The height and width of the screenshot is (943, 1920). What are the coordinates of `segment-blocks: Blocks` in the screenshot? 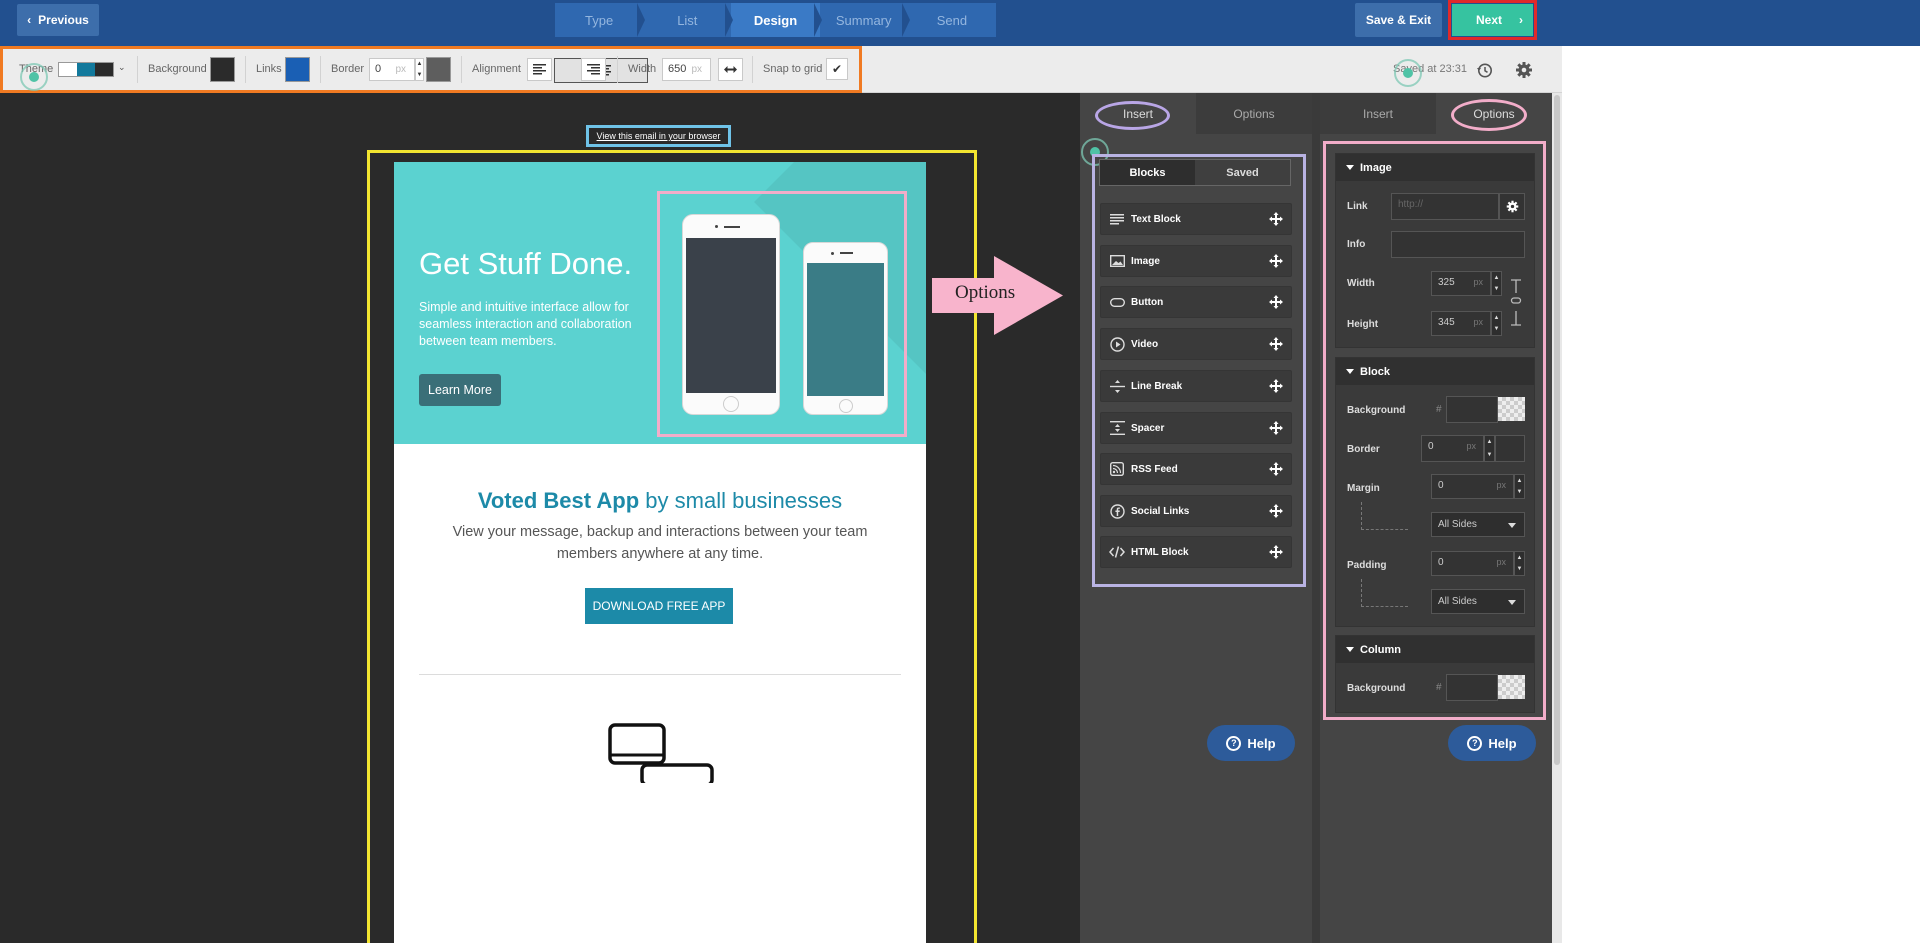 It's located at (1147, 172).